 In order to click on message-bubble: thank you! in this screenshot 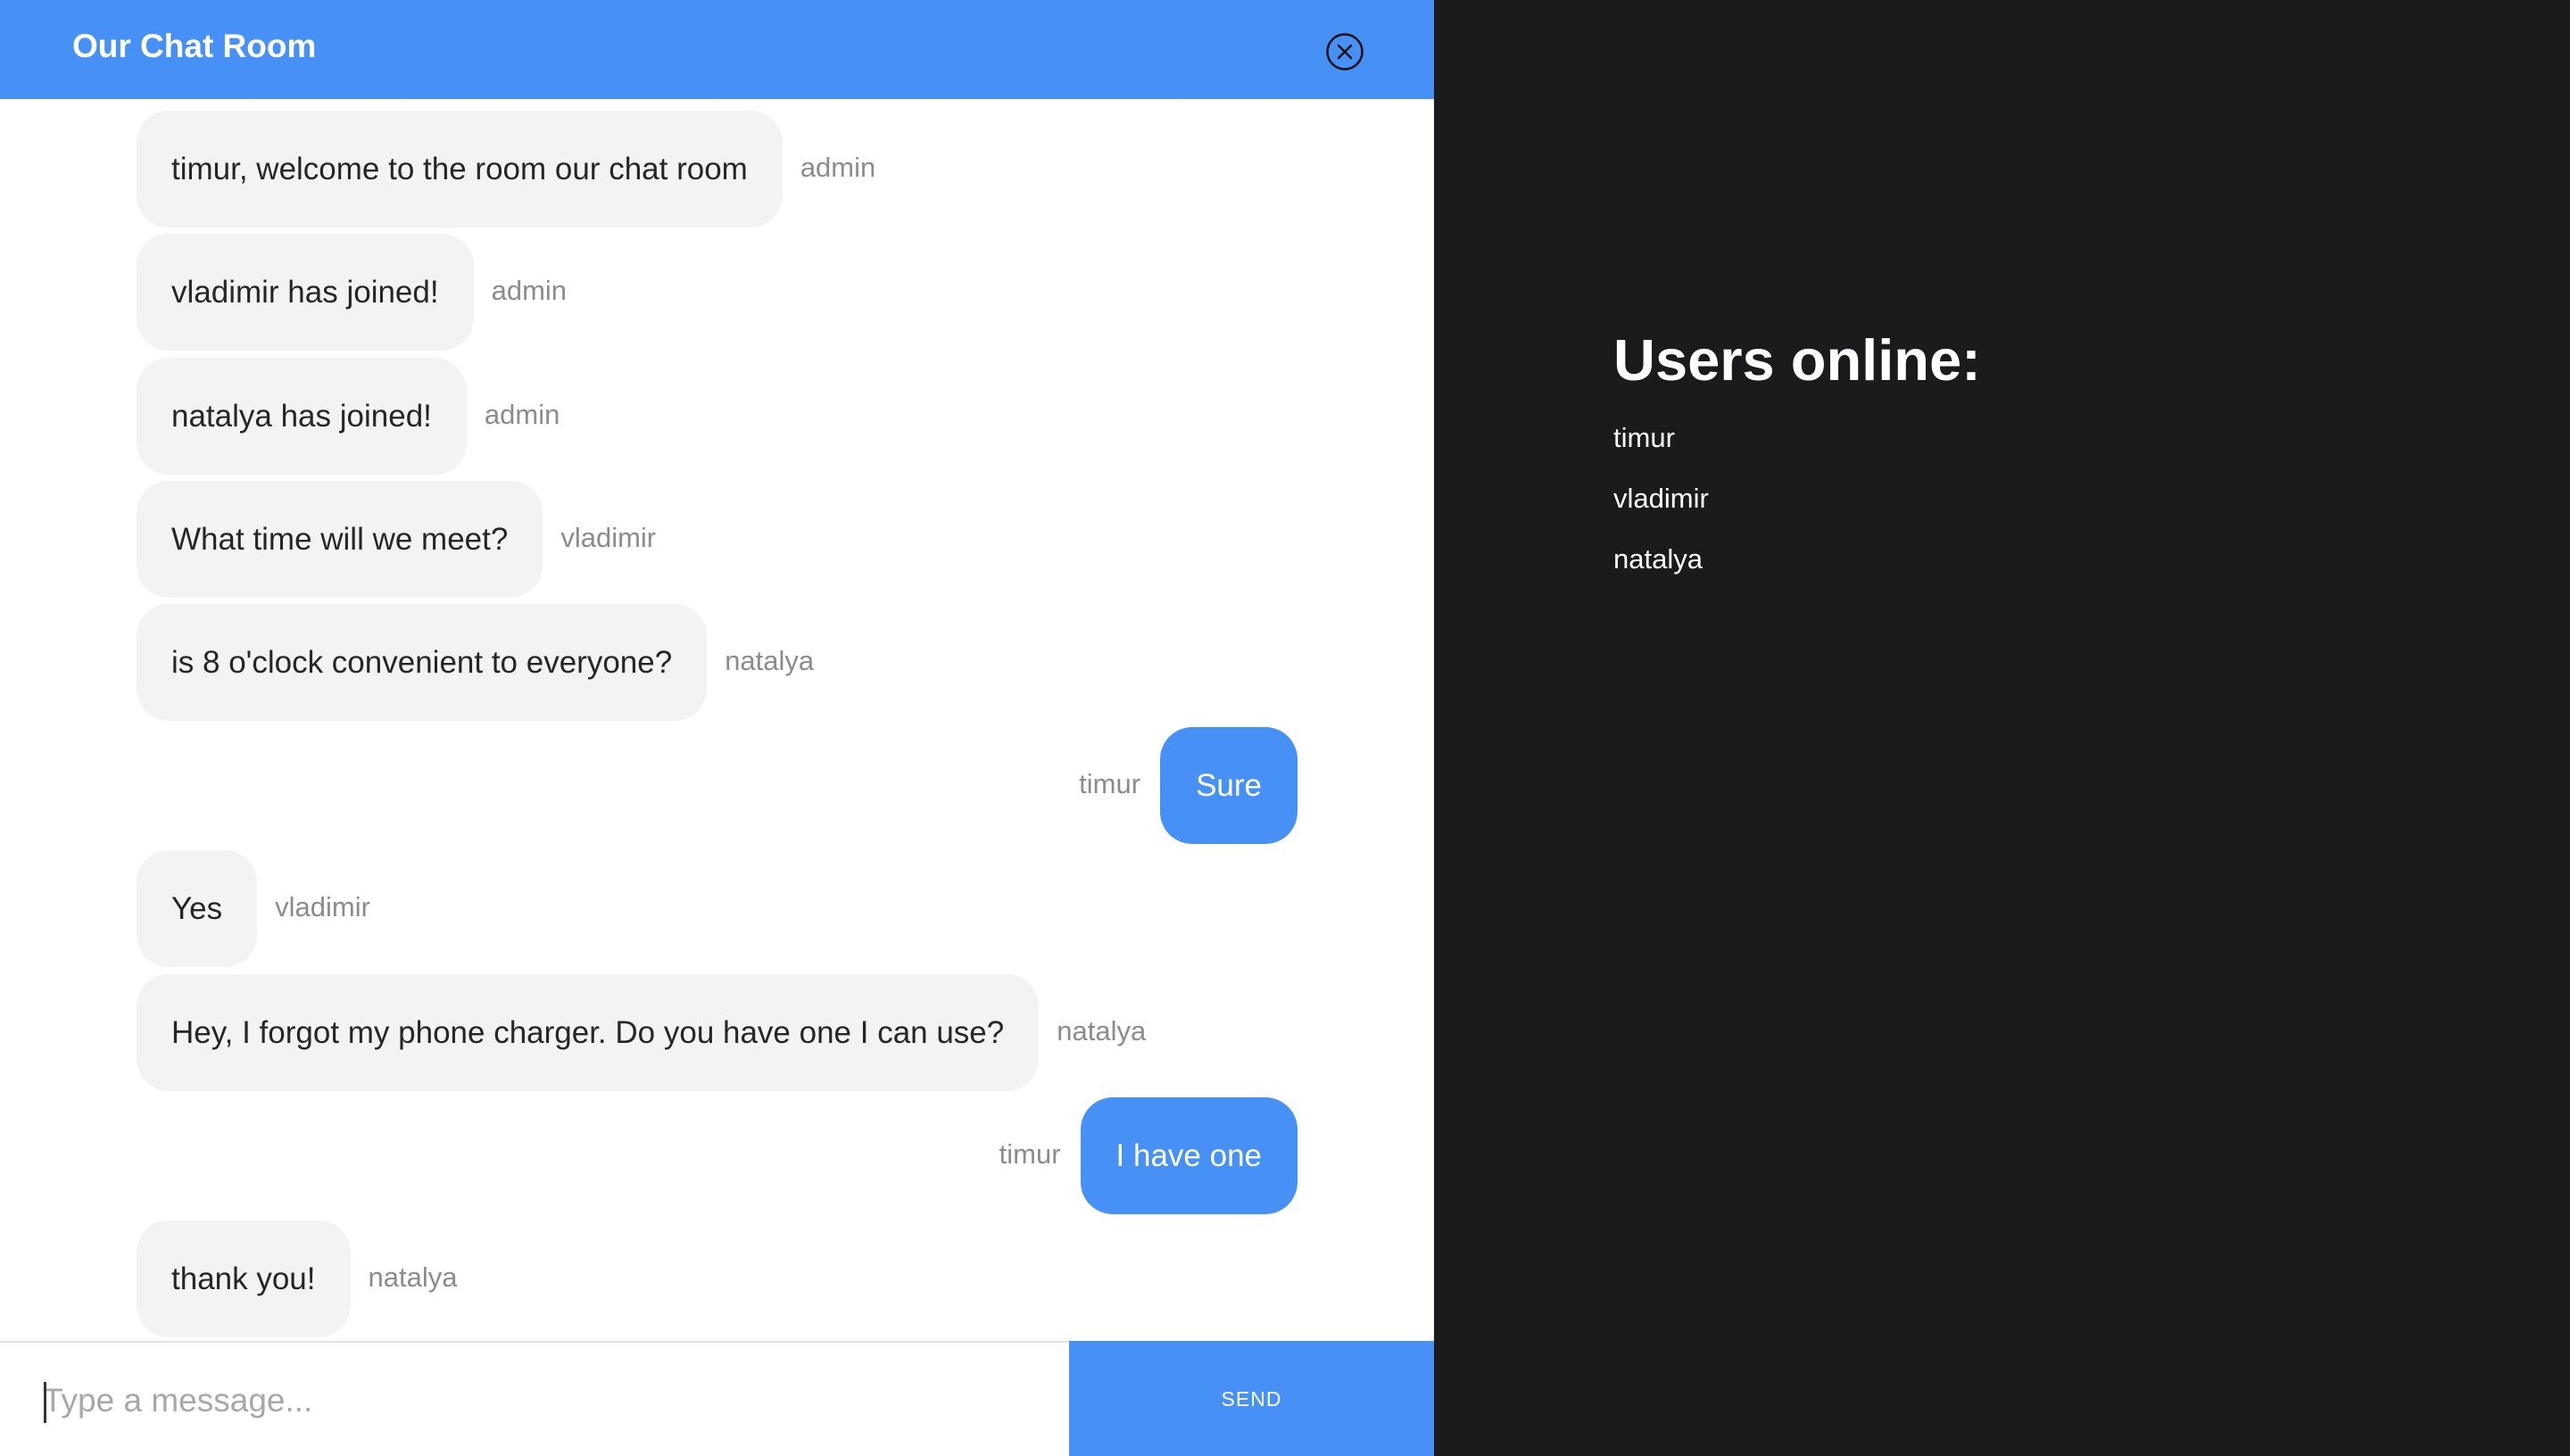, I will do `click(244, 1278)`.